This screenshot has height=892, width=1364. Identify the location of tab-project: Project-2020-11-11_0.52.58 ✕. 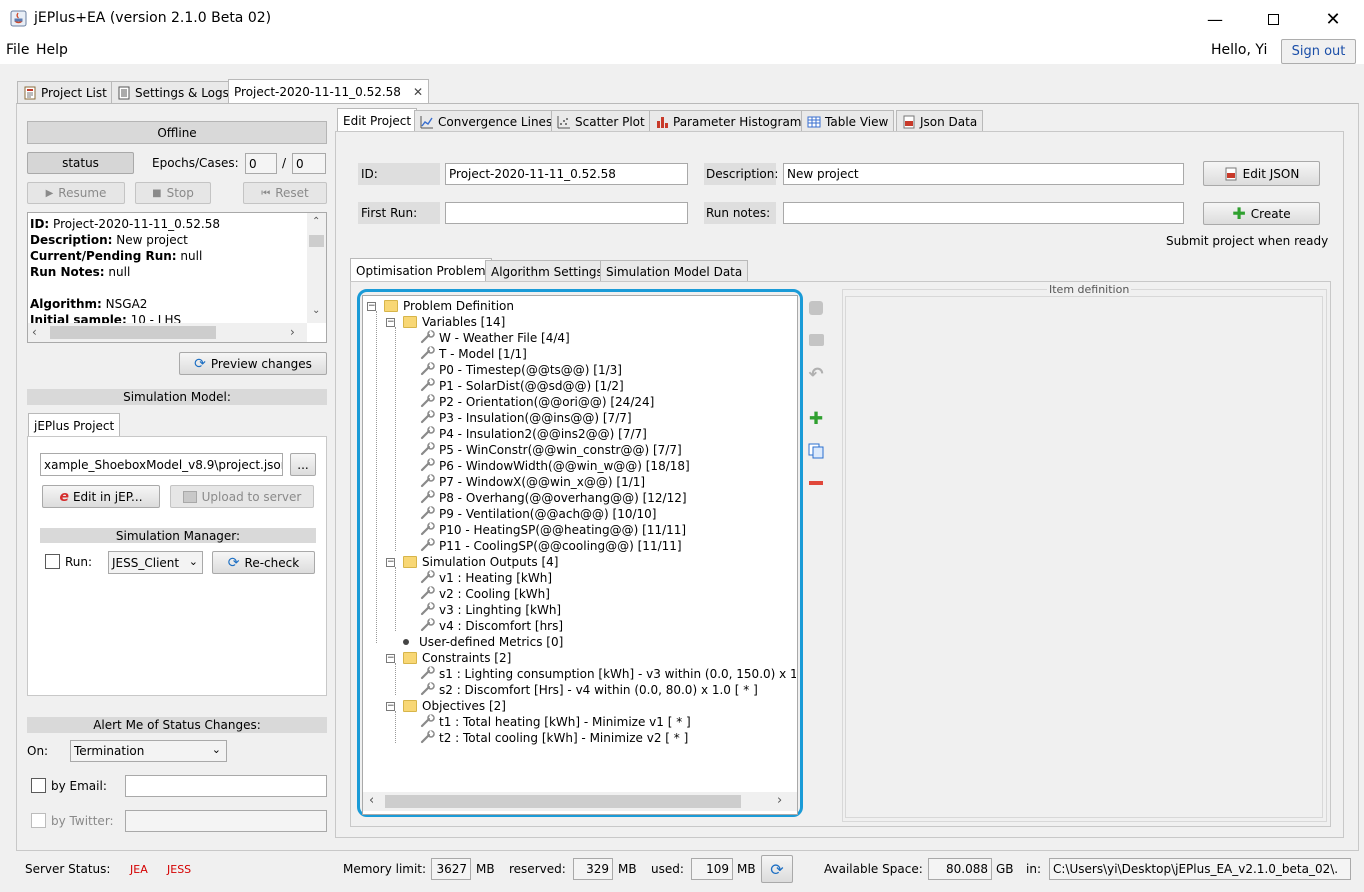
(328, 91).